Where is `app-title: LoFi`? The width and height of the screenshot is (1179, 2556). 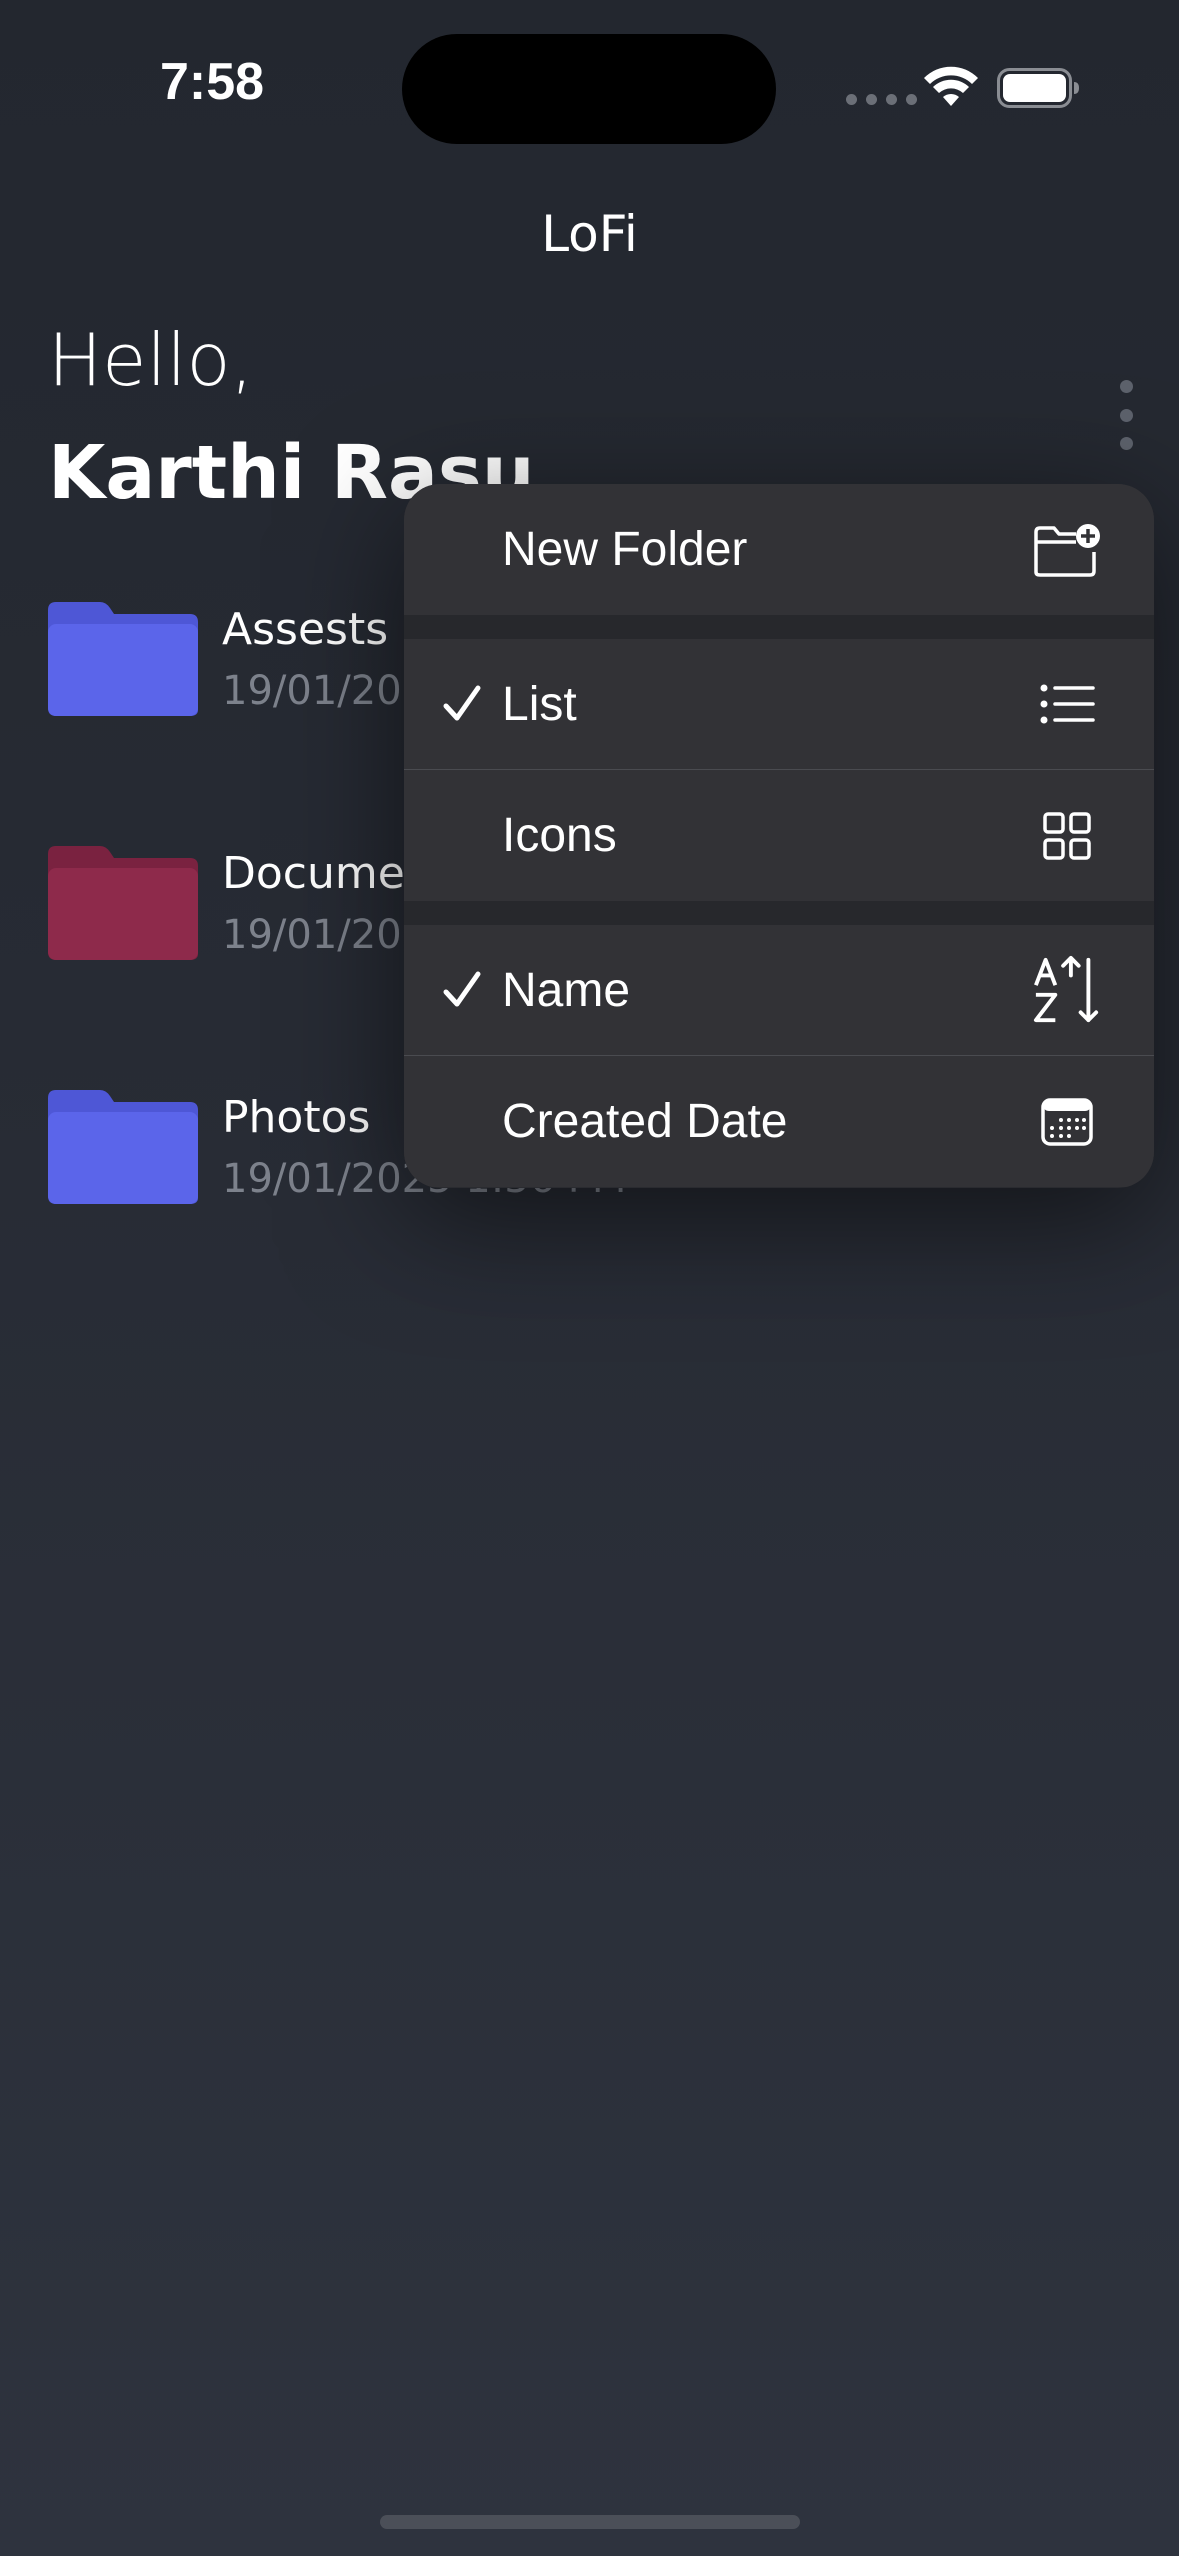 app-title: LoFi is located at coordinates (589, 234).